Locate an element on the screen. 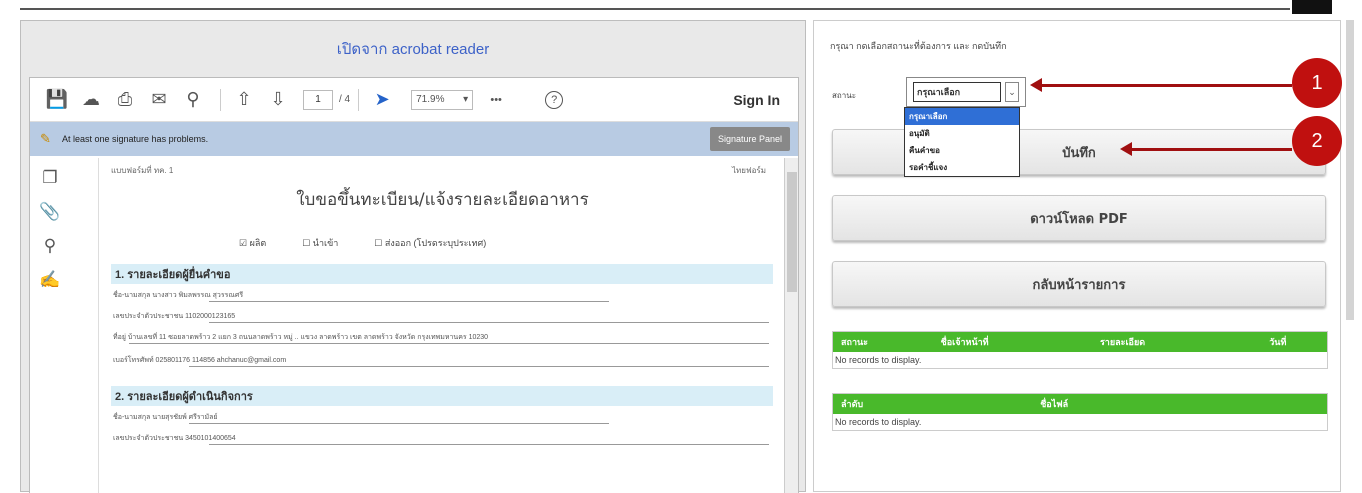 The height and width of the screenshot is (493, 1362). signature-warning-icon: ✎ is located at coordinates (45, 138).